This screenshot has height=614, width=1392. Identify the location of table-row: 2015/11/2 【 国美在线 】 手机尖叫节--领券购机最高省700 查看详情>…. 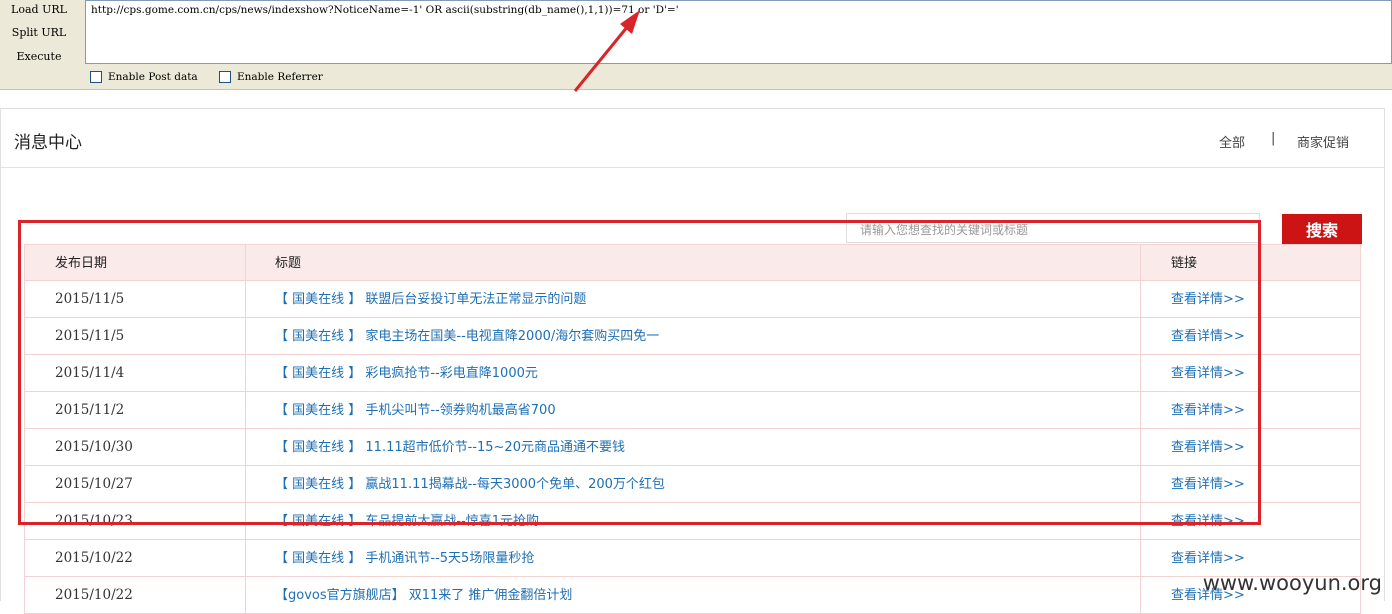
(692, 410).